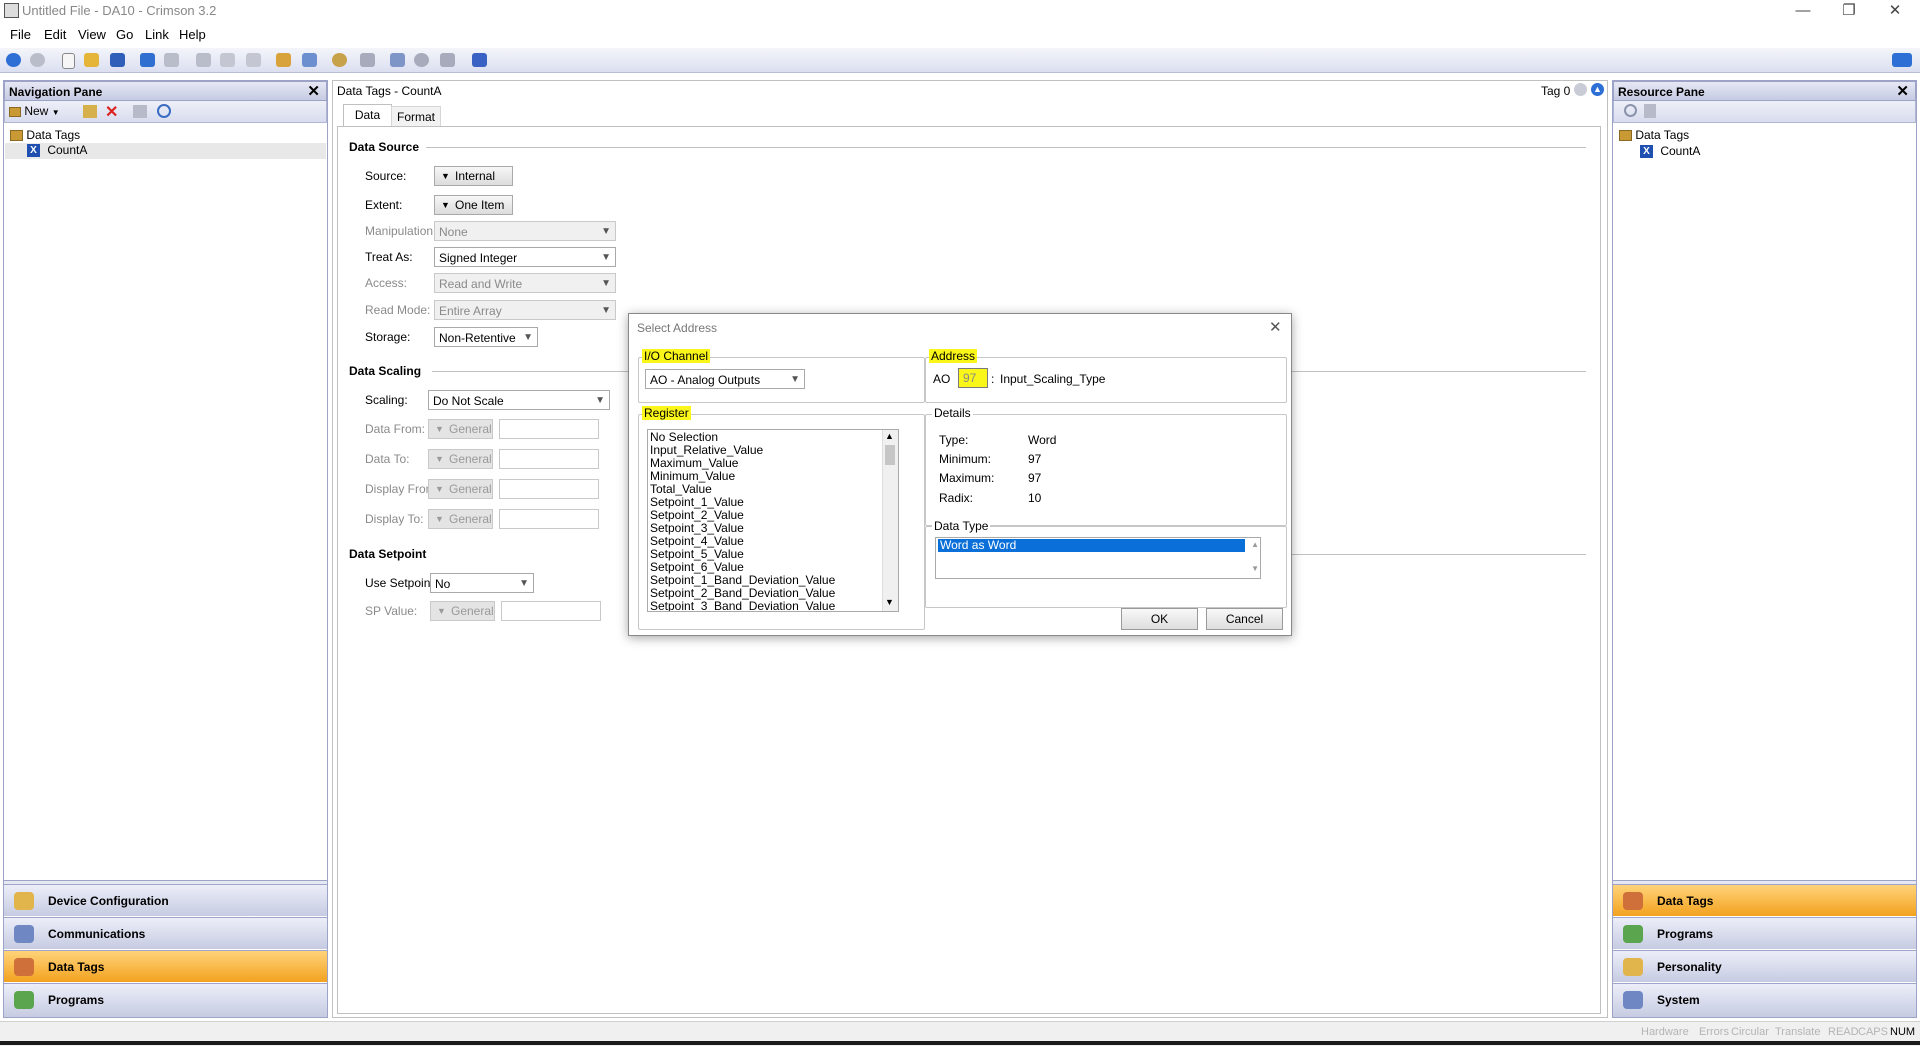 This screenshot has width=1920, height=1046. What do you see at coordinates (967, 478) in the screenshot?
I see `maximum-label: Maximum:` at bounding box center [967, 478].